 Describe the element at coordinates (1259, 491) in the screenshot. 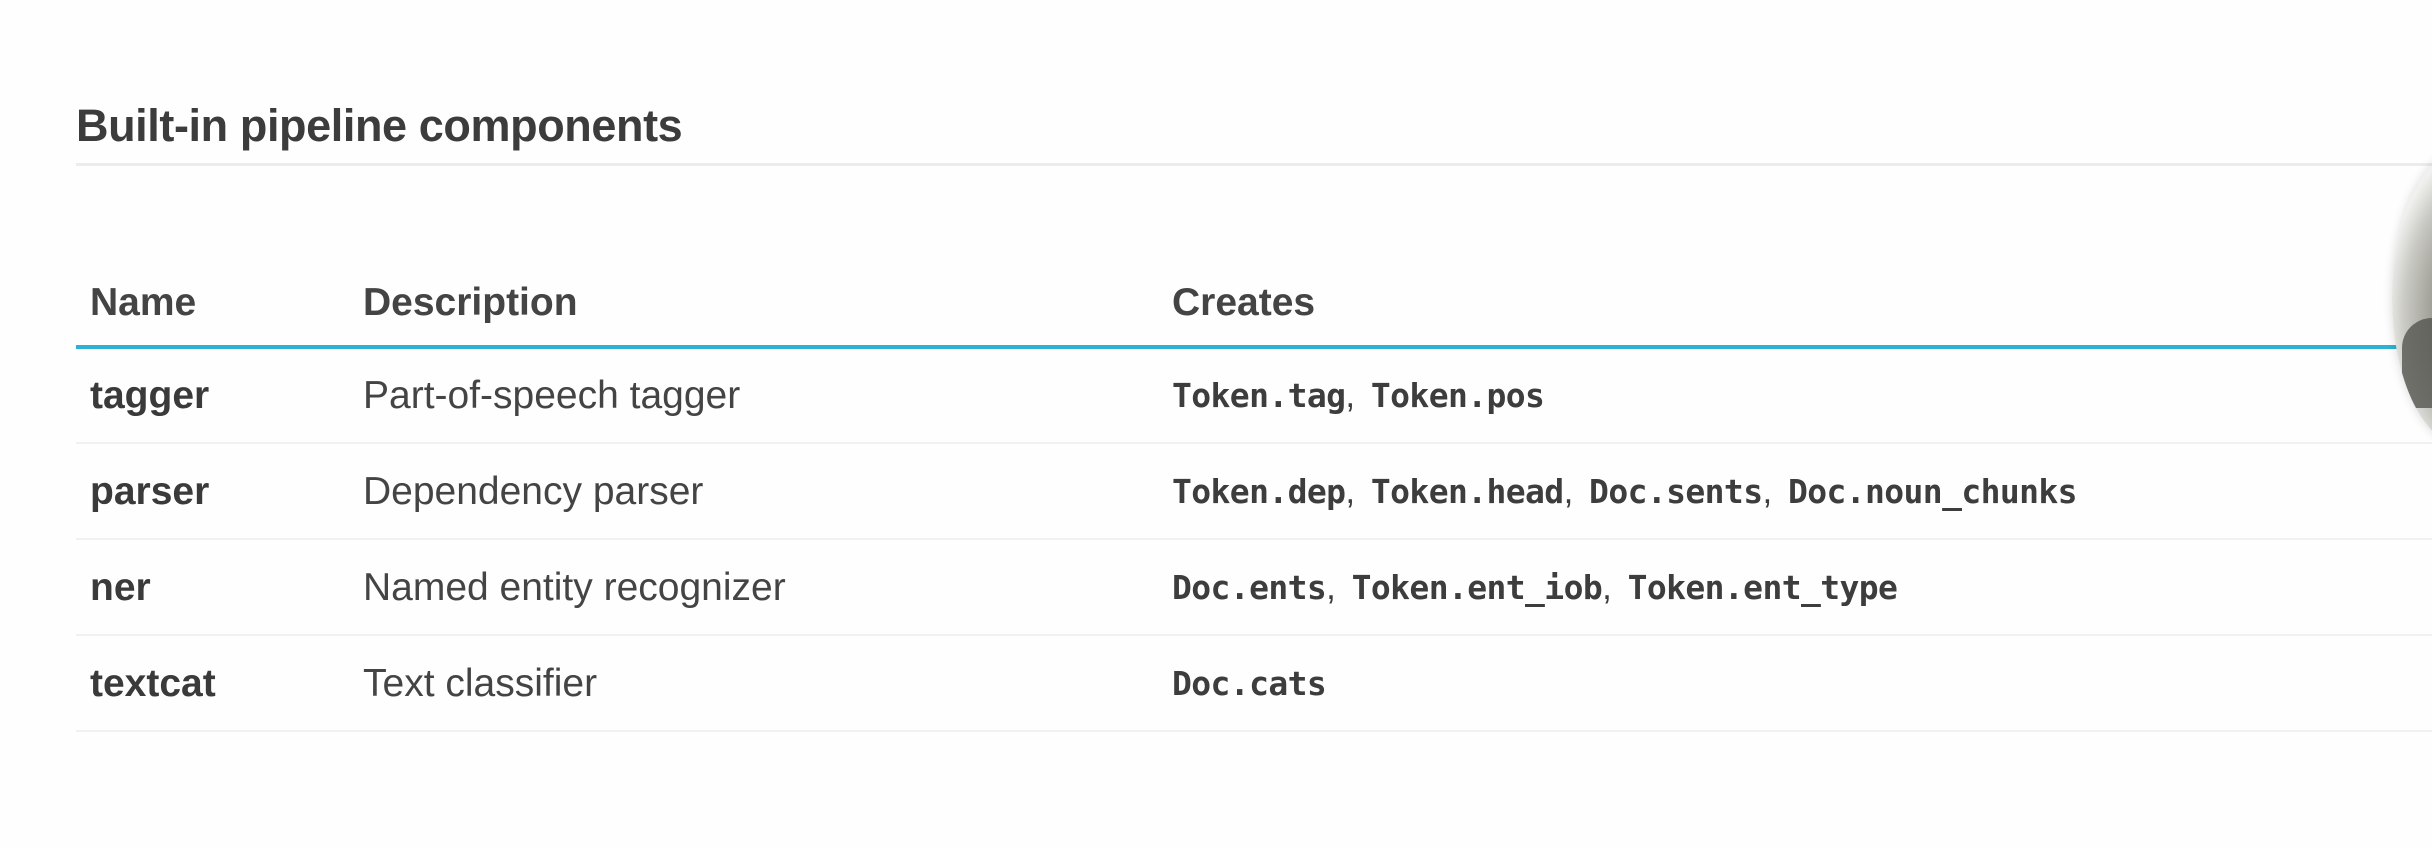

I see `attribute-code: Token.dep` at that location.